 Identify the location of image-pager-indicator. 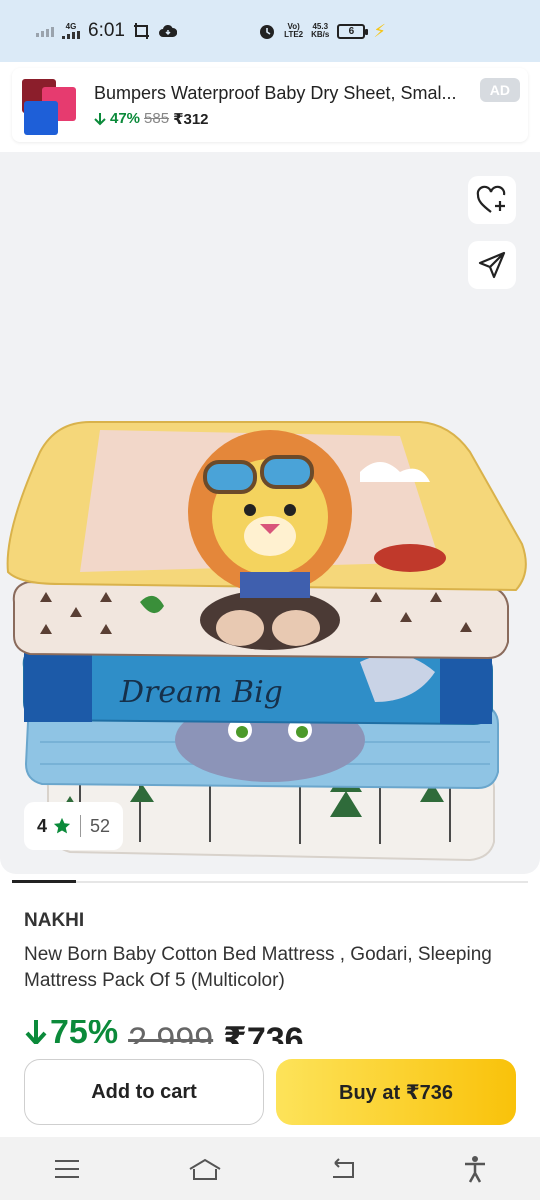
(44, 881).